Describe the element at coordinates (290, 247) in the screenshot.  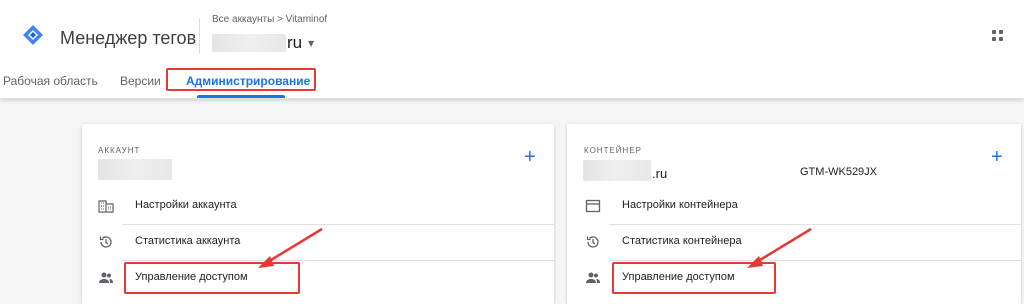
I see `arrow-to-account-access` at that location.